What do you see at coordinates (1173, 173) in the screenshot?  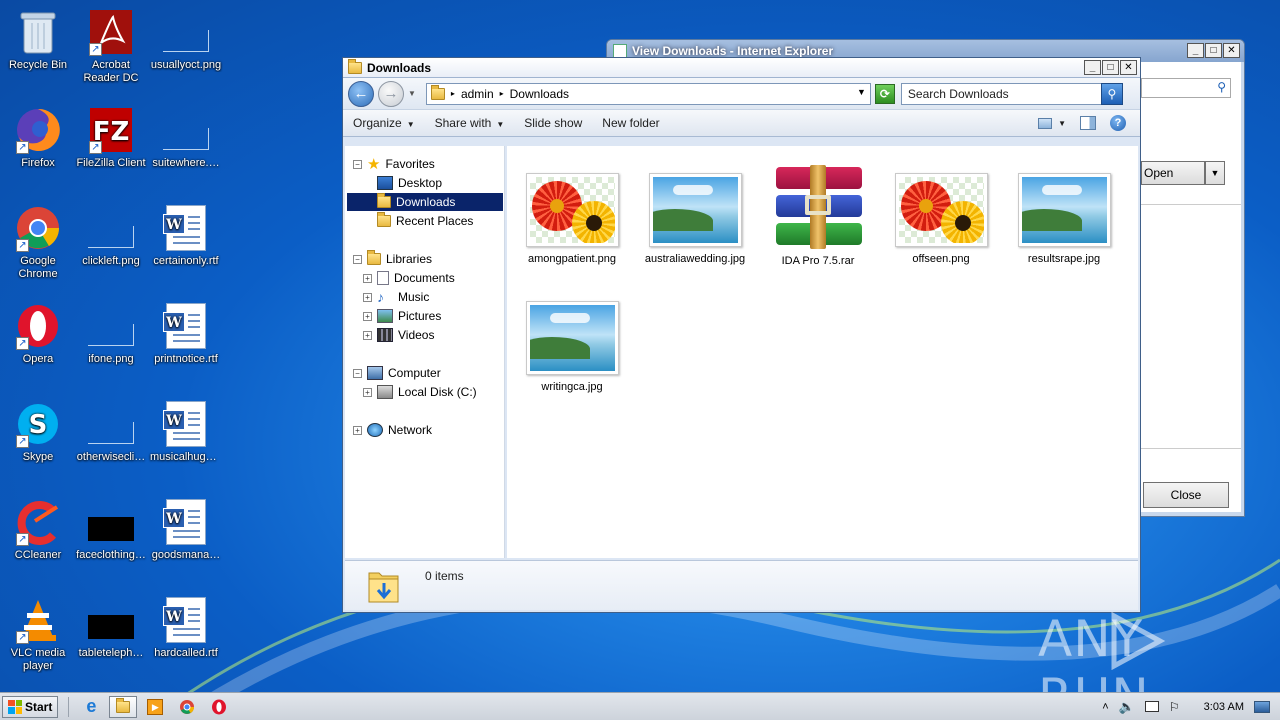 I see `ie-open-button: Open` at bounding box center [1173, 173].